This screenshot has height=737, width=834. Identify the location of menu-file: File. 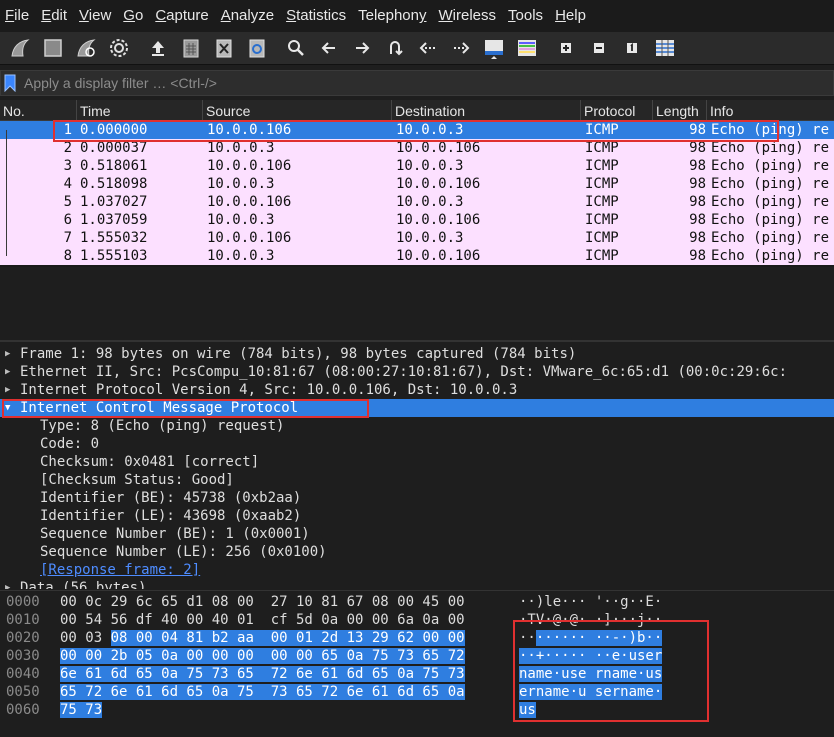
(17, 16).